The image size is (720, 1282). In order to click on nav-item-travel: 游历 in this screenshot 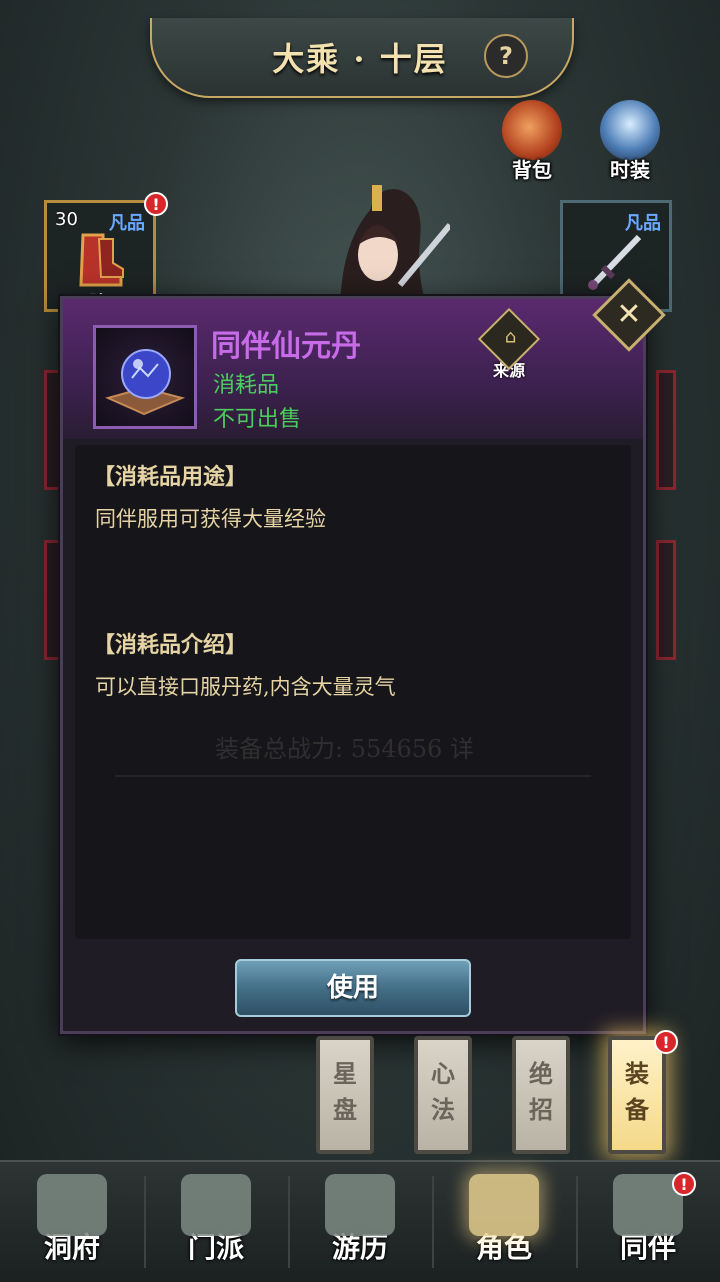, I will do `click(360, 1222)`.